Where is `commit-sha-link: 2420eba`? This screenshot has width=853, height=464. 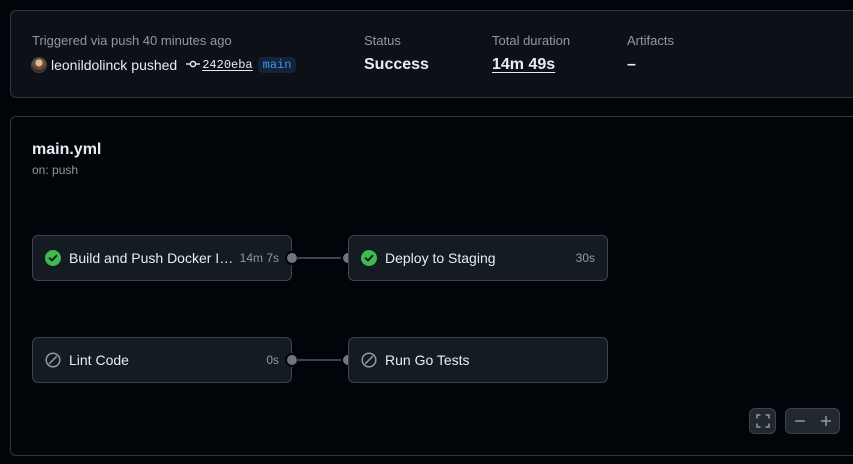 commit-sha-link: 2420eba is located at coordinates (227, 65).